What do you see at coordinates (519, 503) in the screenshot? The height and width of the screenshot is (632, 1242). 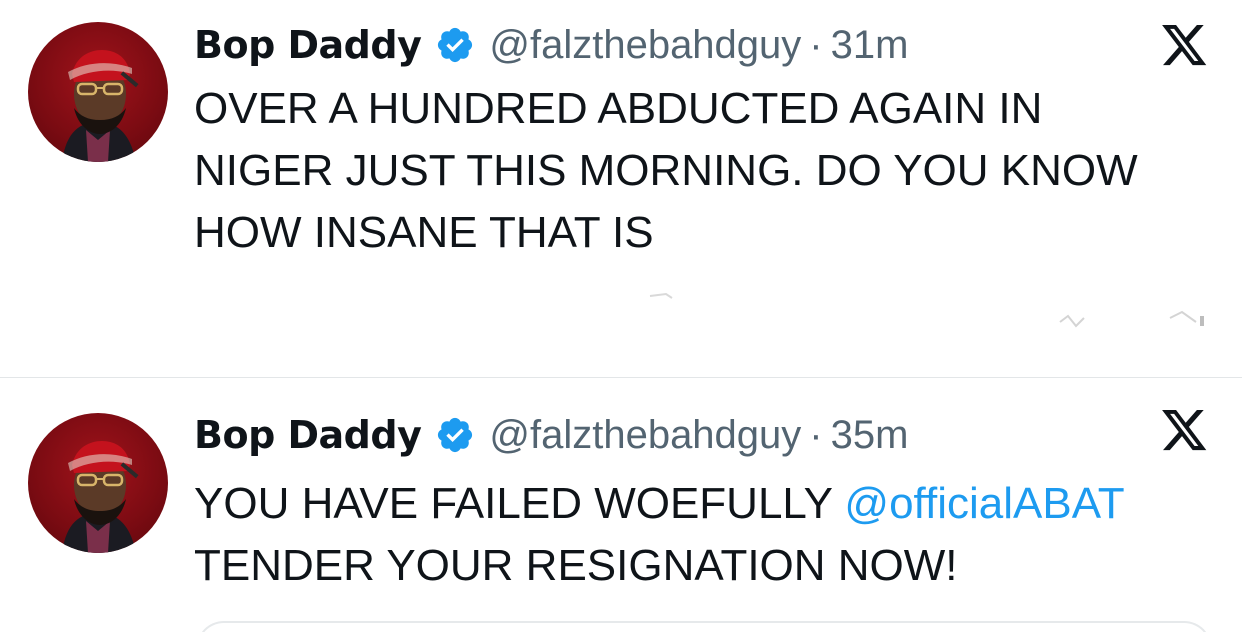 I see `tweet-text-segment: YOU HAVE FAILED WOEFULLY` at bounding box center [519, 503].